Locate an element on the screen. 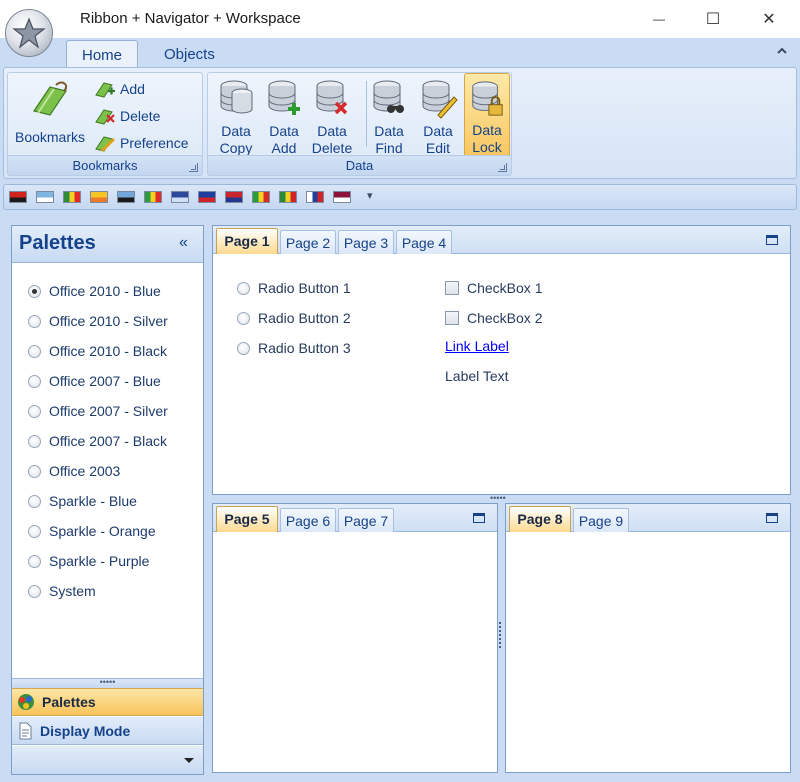 The image size is (800, 782). data-find-button: Data Find is located at coordinates (389, 115).